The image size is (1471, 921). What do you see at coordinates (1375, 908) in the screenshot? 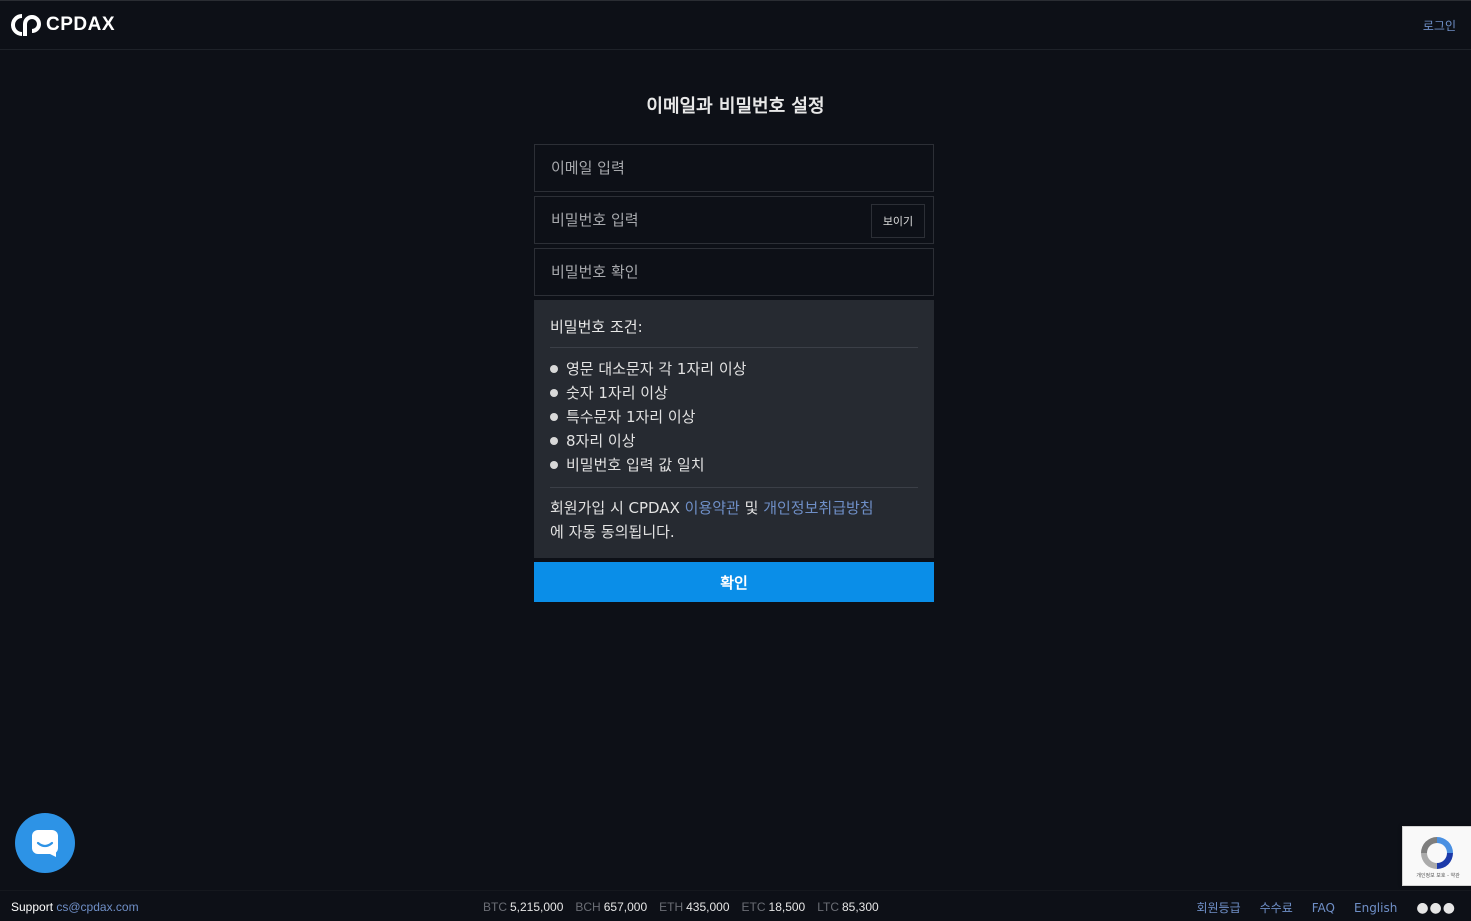
I see `language-link: English` at bounding box center [1375, 908].